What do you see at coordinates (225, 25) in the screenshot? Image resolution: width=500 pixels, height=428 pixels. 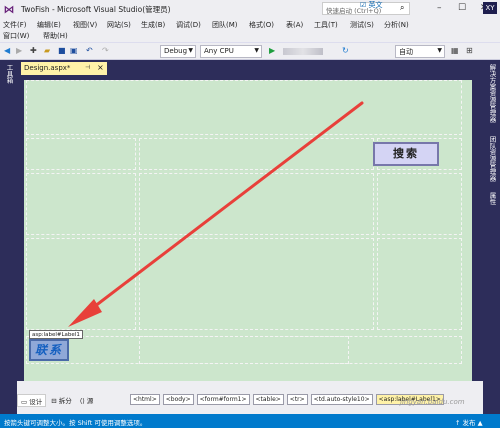 I see `menu-team: 团队(M)` at bounding box center [225, 25].